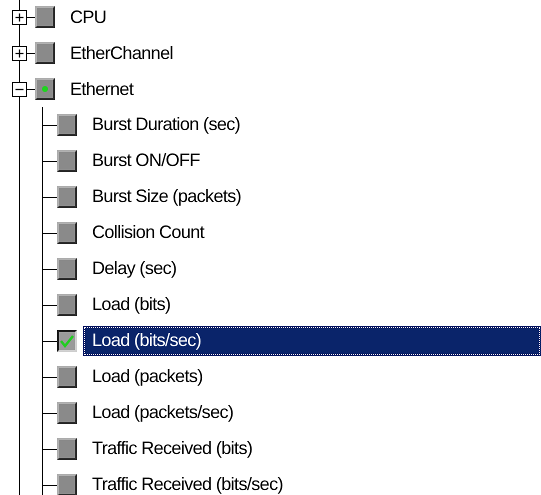 Image resolution: width=541 pixels, height=495 pixels. Describe the element at coordinates (148, 233) in the screenshot. I see `tree-item: Collision Count` at that location.